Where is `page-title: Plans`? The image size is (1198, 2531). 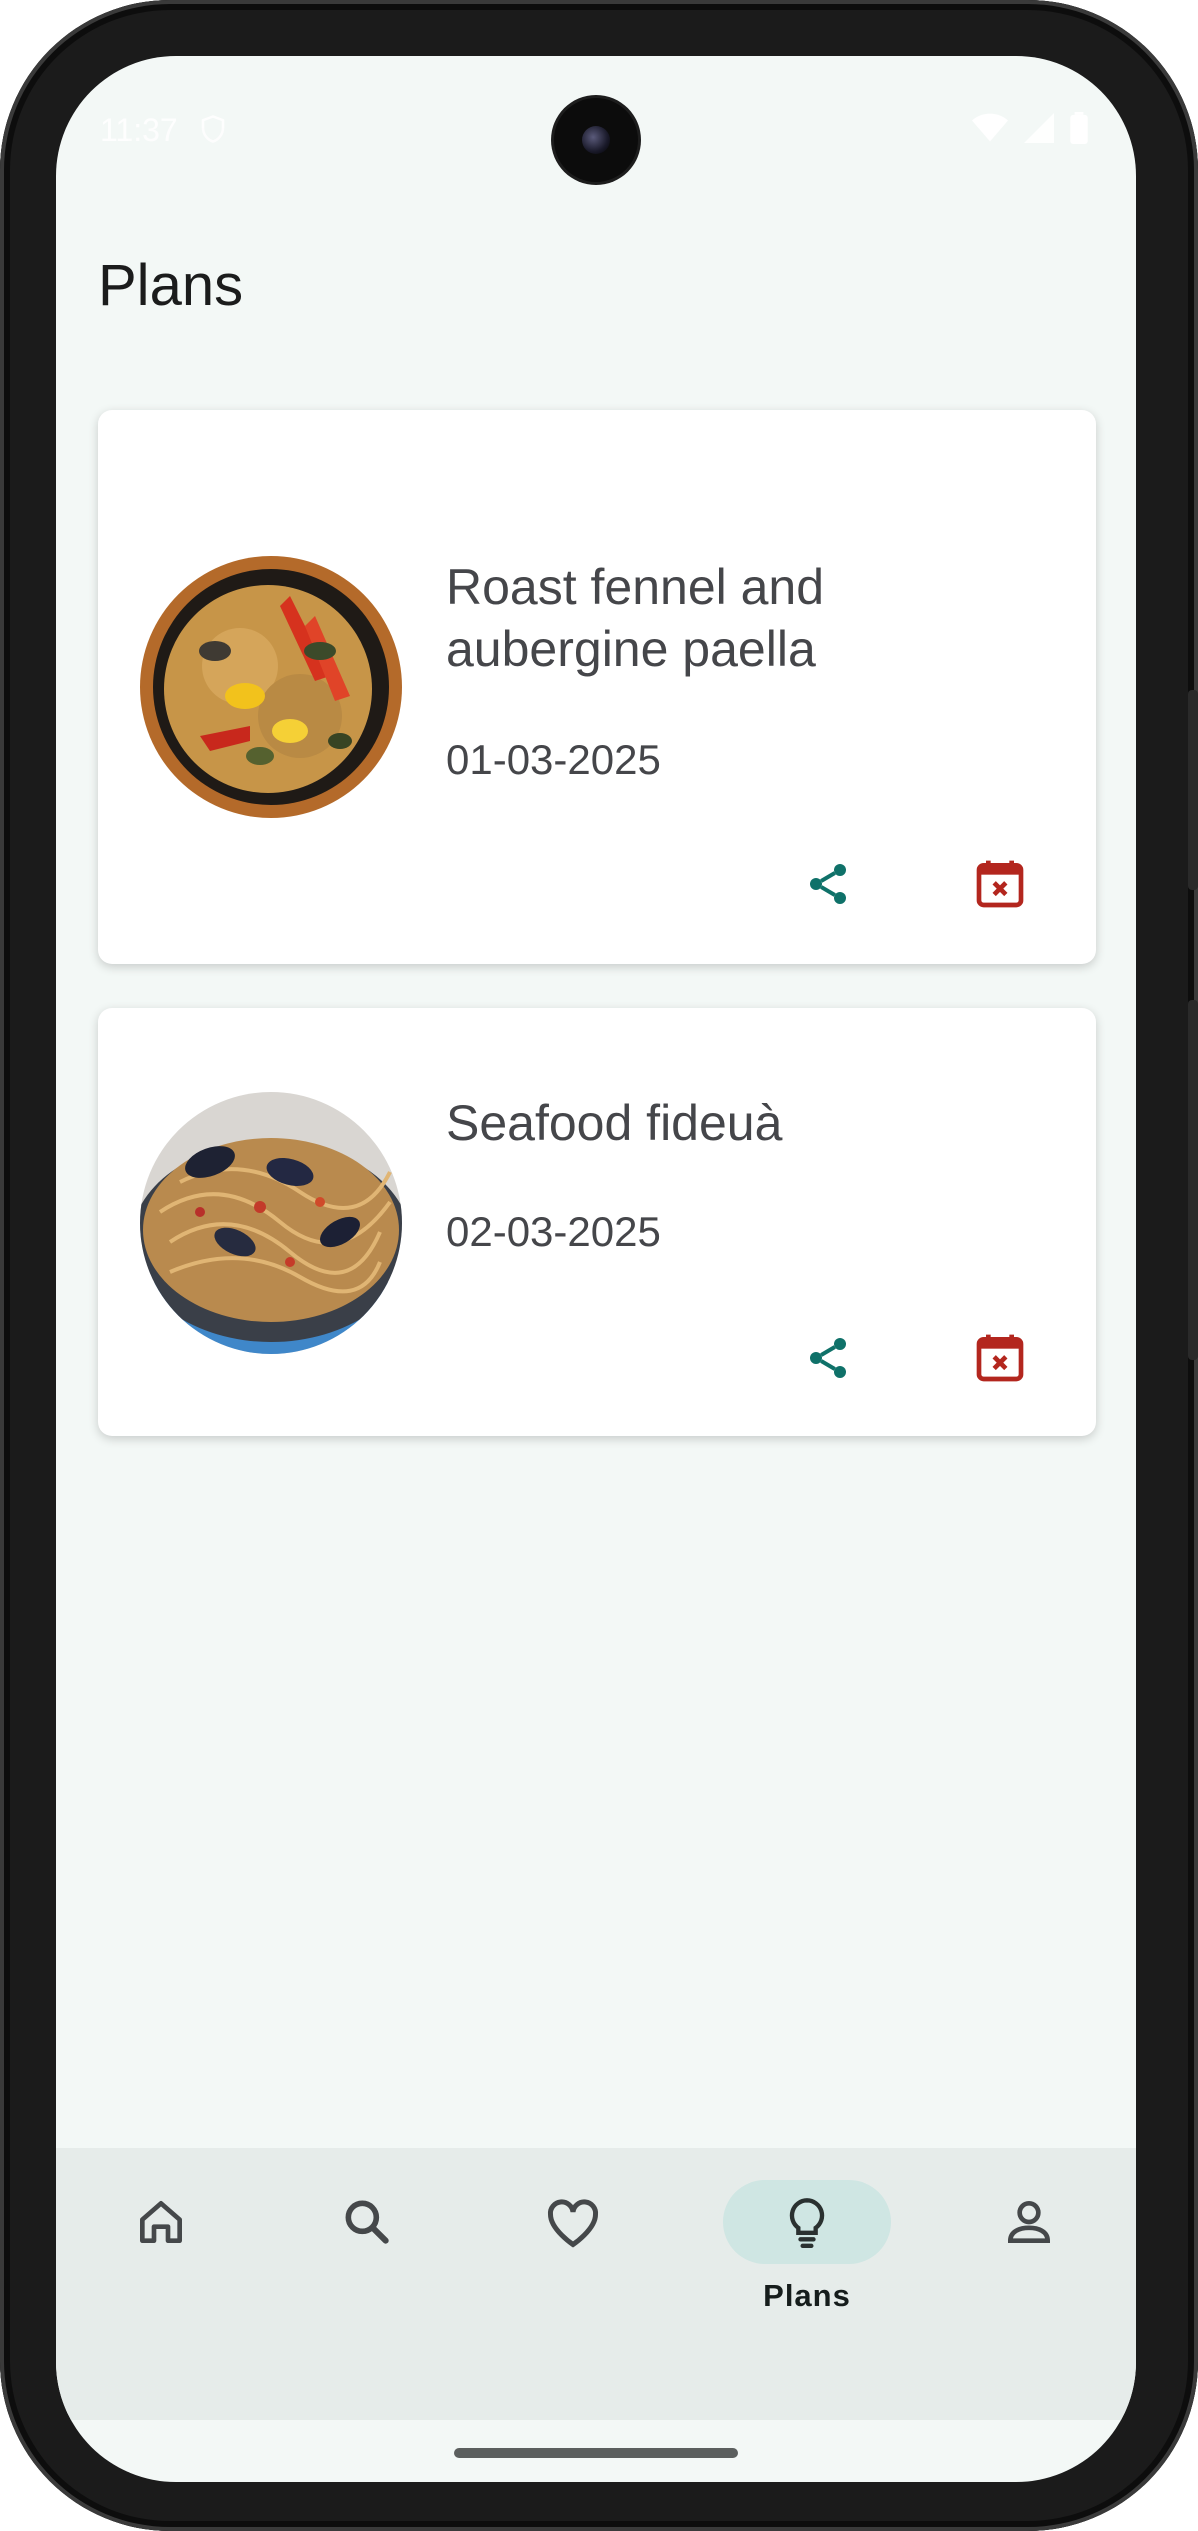
page-title: Plans is located at coordinates (171, 285).